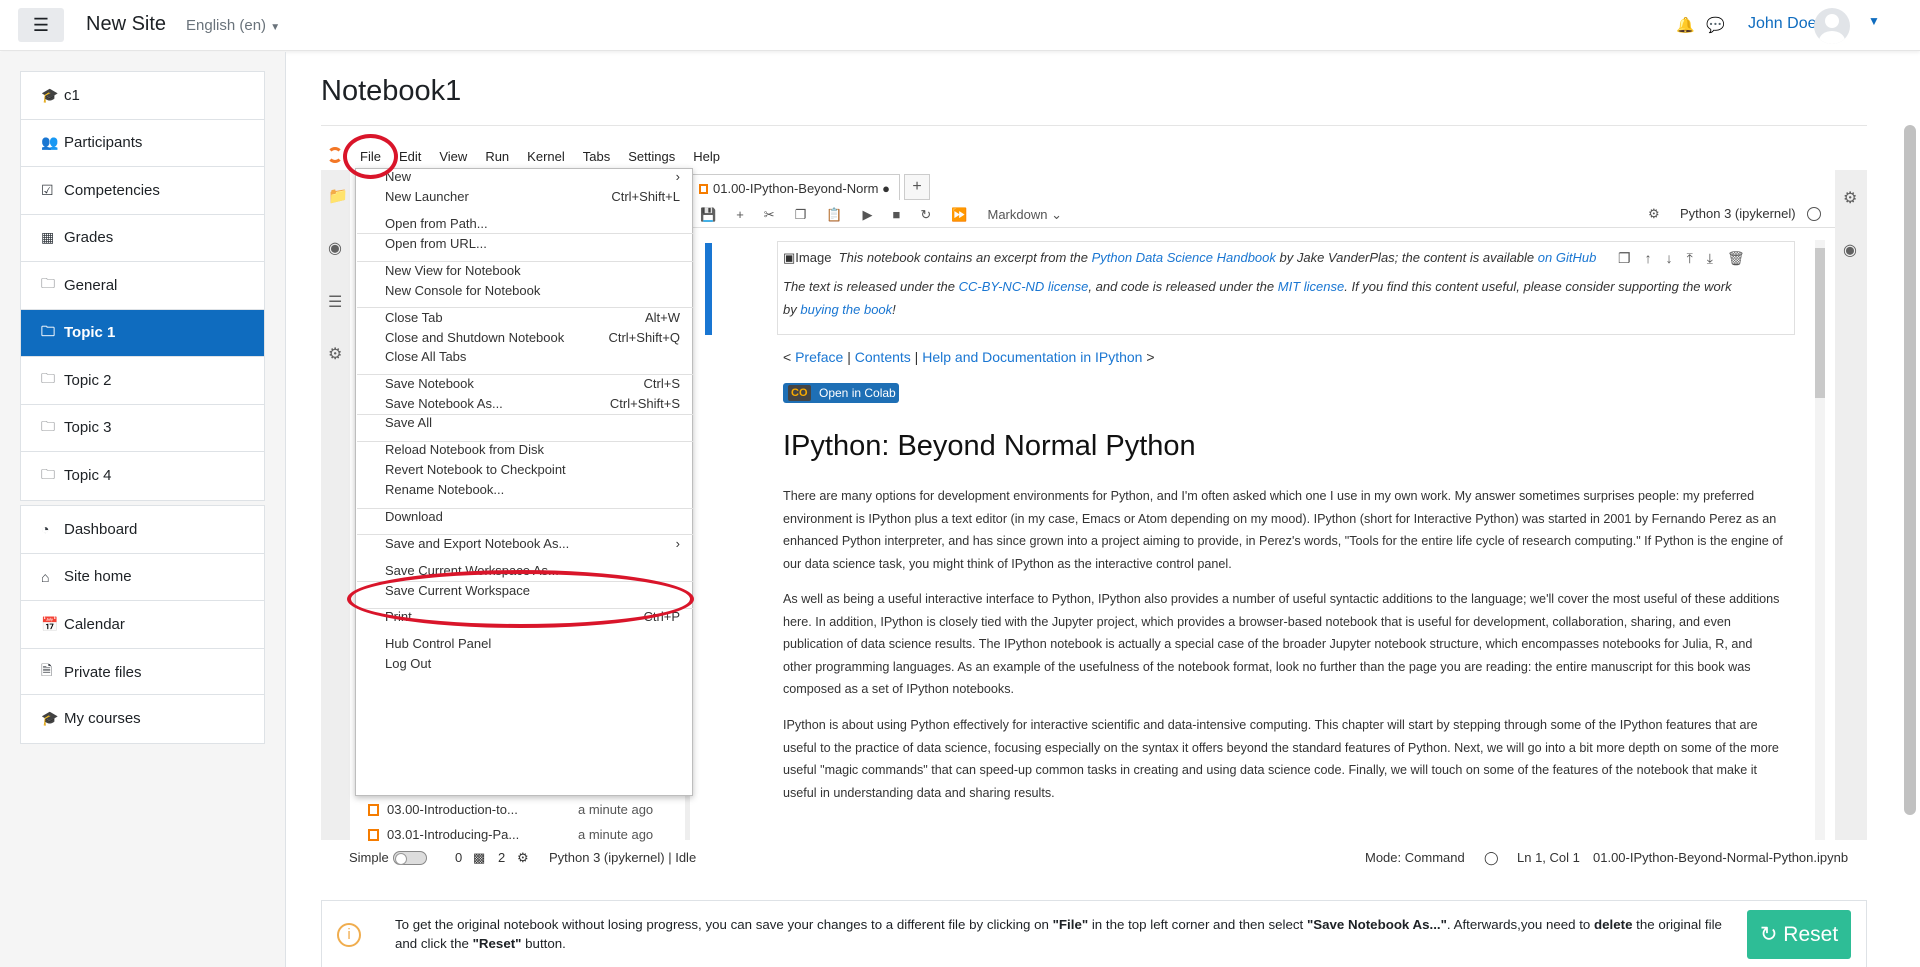 The image size is (1920, 967). I want to click on notebook-scrollbar, so click(1820, 540).